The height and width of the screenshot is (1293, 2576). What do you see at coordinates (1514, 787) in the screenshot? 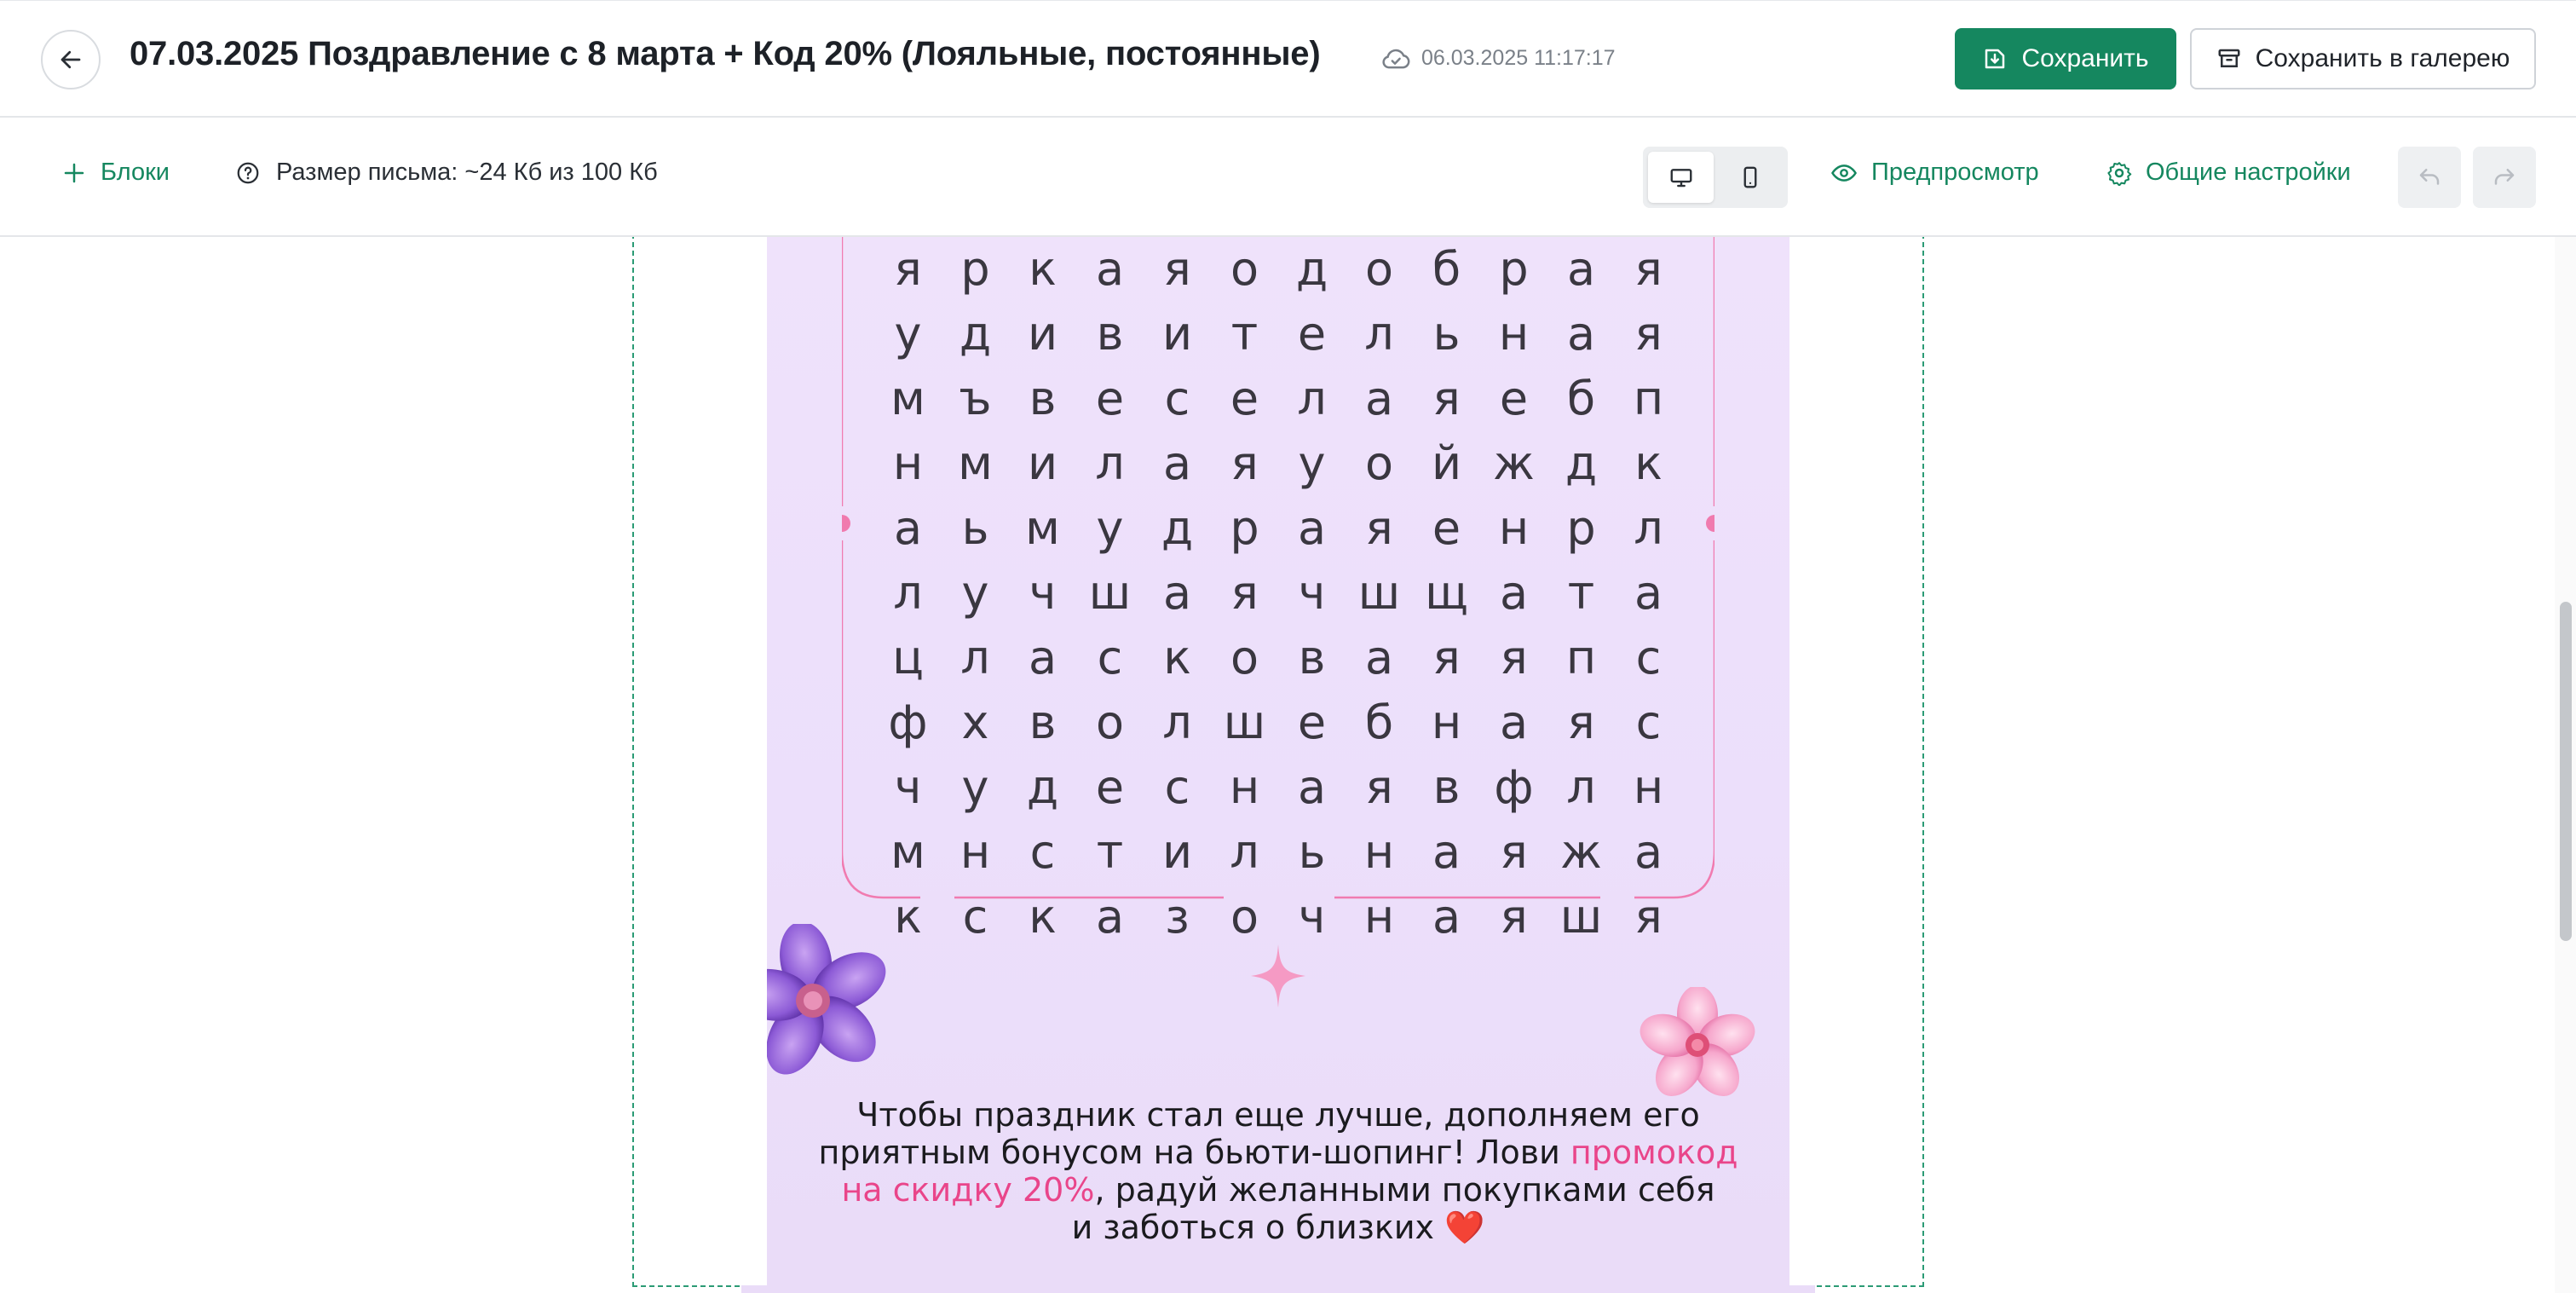
I see `grid-letter: ф` at bounding box center [1514, 787].